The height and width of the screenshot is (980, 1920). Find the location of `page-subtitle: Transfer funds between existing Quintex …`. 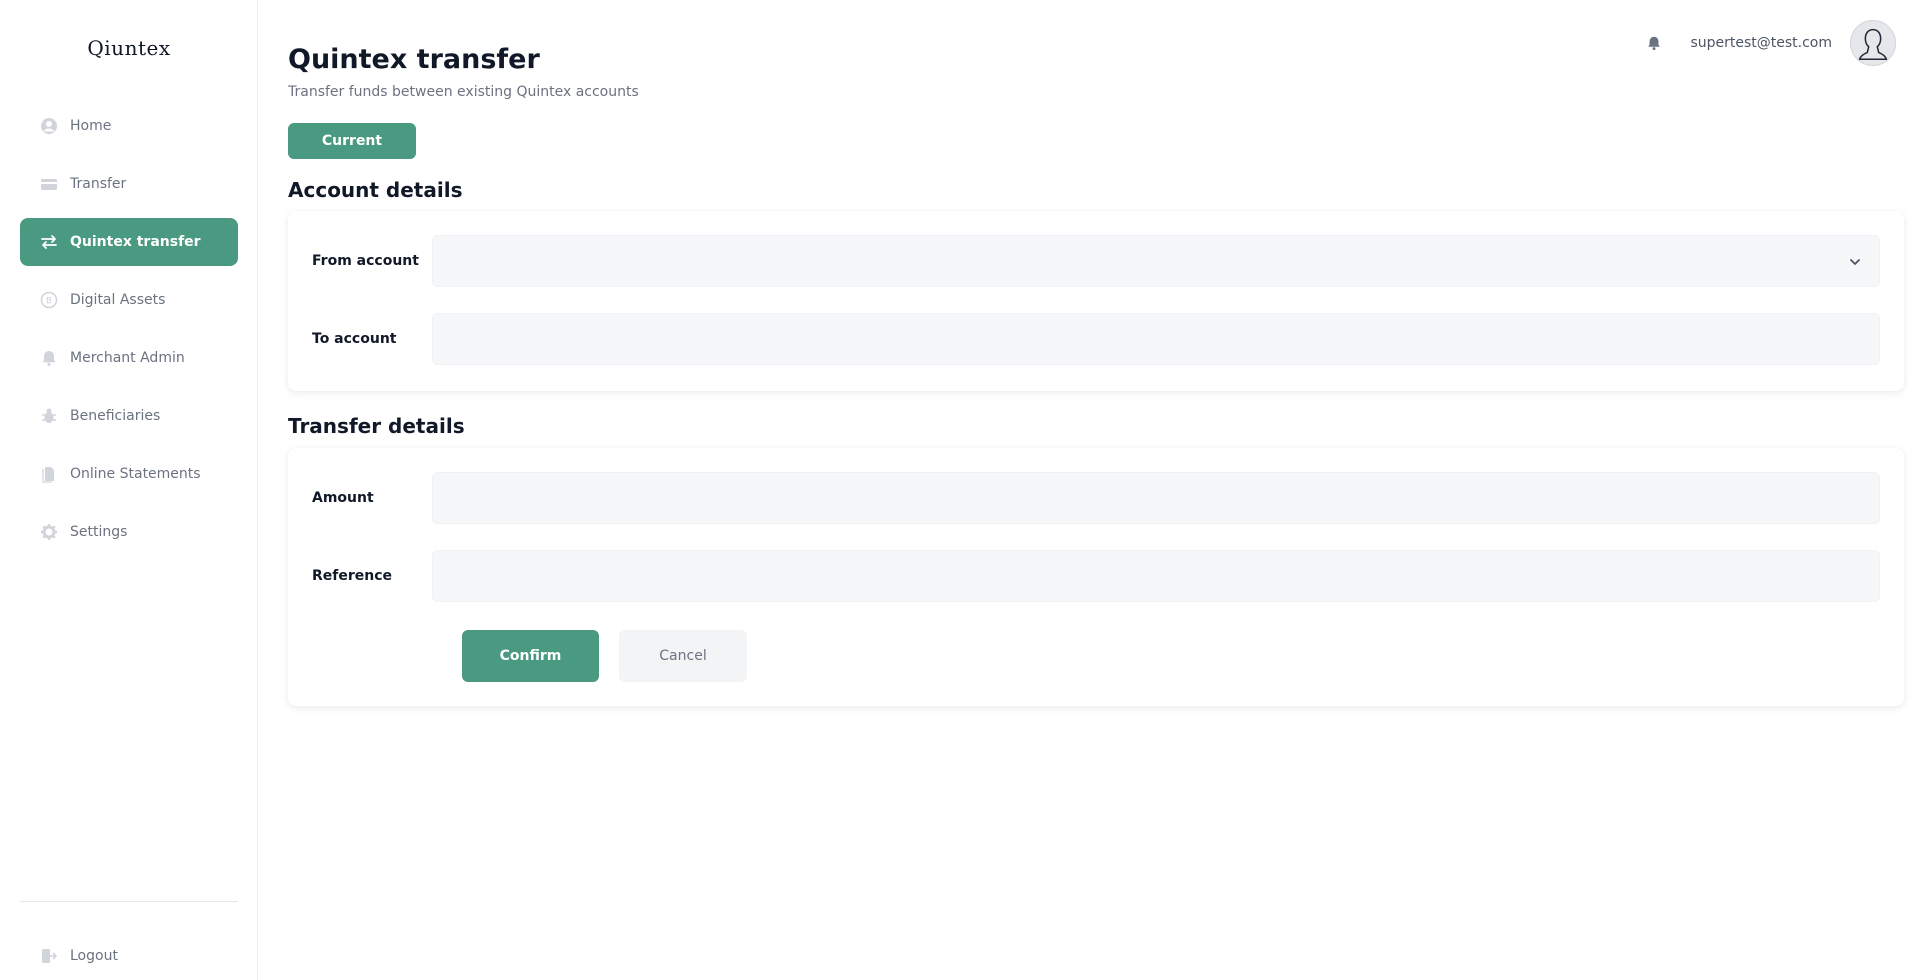

page-subtitle: Transfer funds between existing Quintex … is located at coordinates (463, 92).